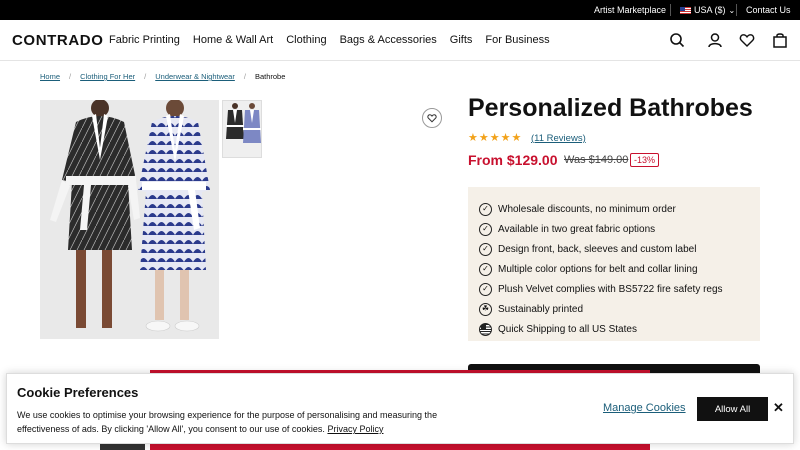 This screenshot has height=450, width=800. What do you see at coordinates (388, 40) in the screenshot?
I see `nav-item-bags-accessories: Bags & Accessories` at bounding box center [388, 40].